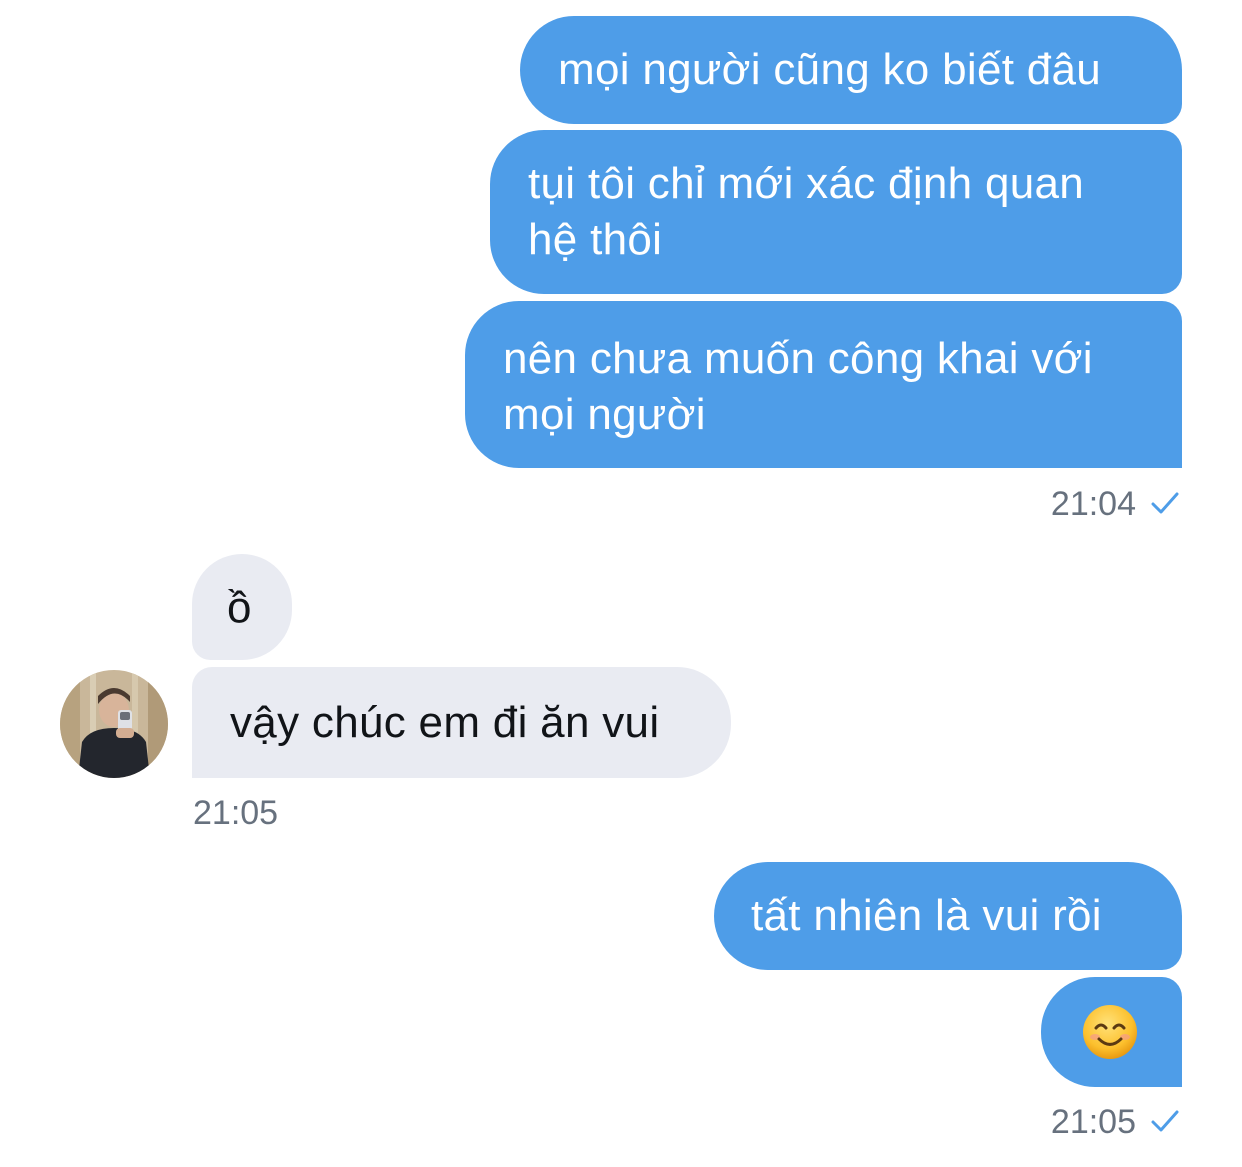  I want to click on message-text: nên chưa muốn công khai với mọi người, so click(798, 386).